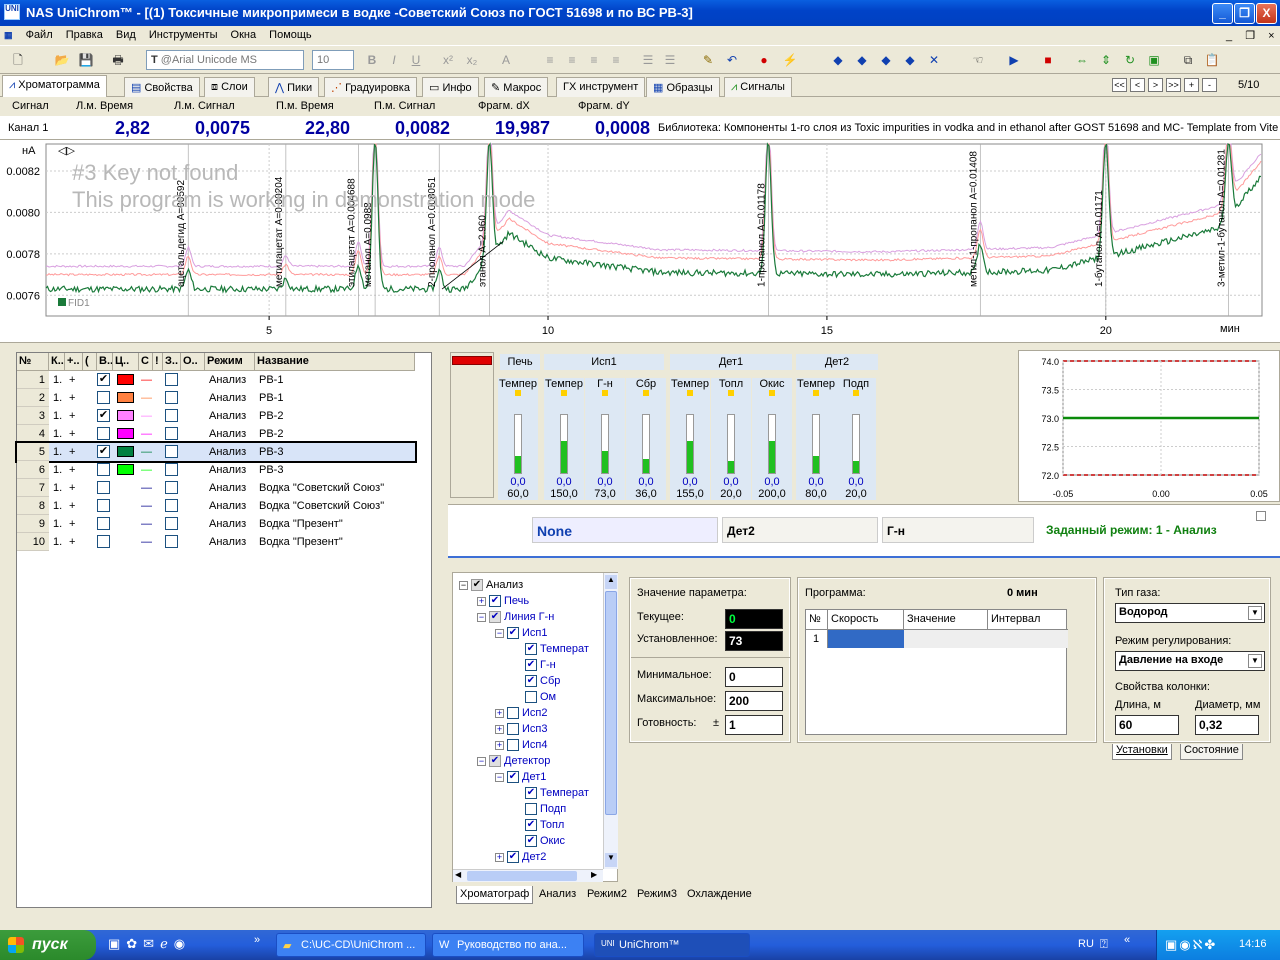  I want to click on expand-horizontal-icon: ⇔, so click(1082, 60).